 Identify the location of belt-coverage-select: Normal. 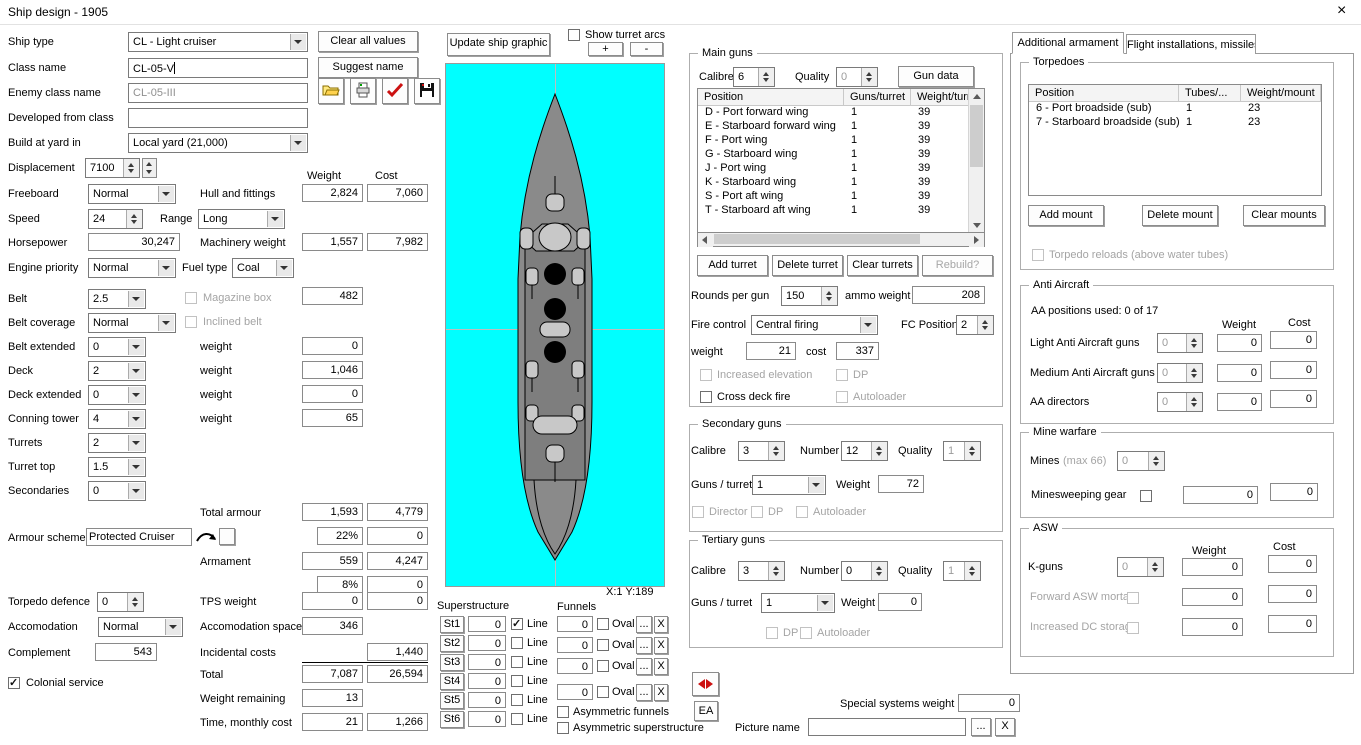
(132, 323).